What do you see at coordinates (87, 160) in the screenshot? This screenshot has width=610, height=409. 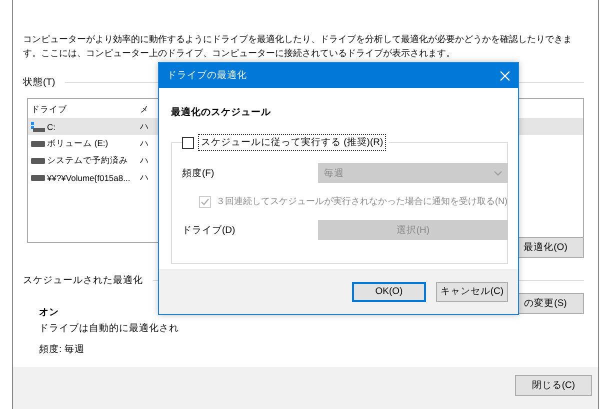 I see `drive-name: システムで予約済み` at bounding box center [87, 160].